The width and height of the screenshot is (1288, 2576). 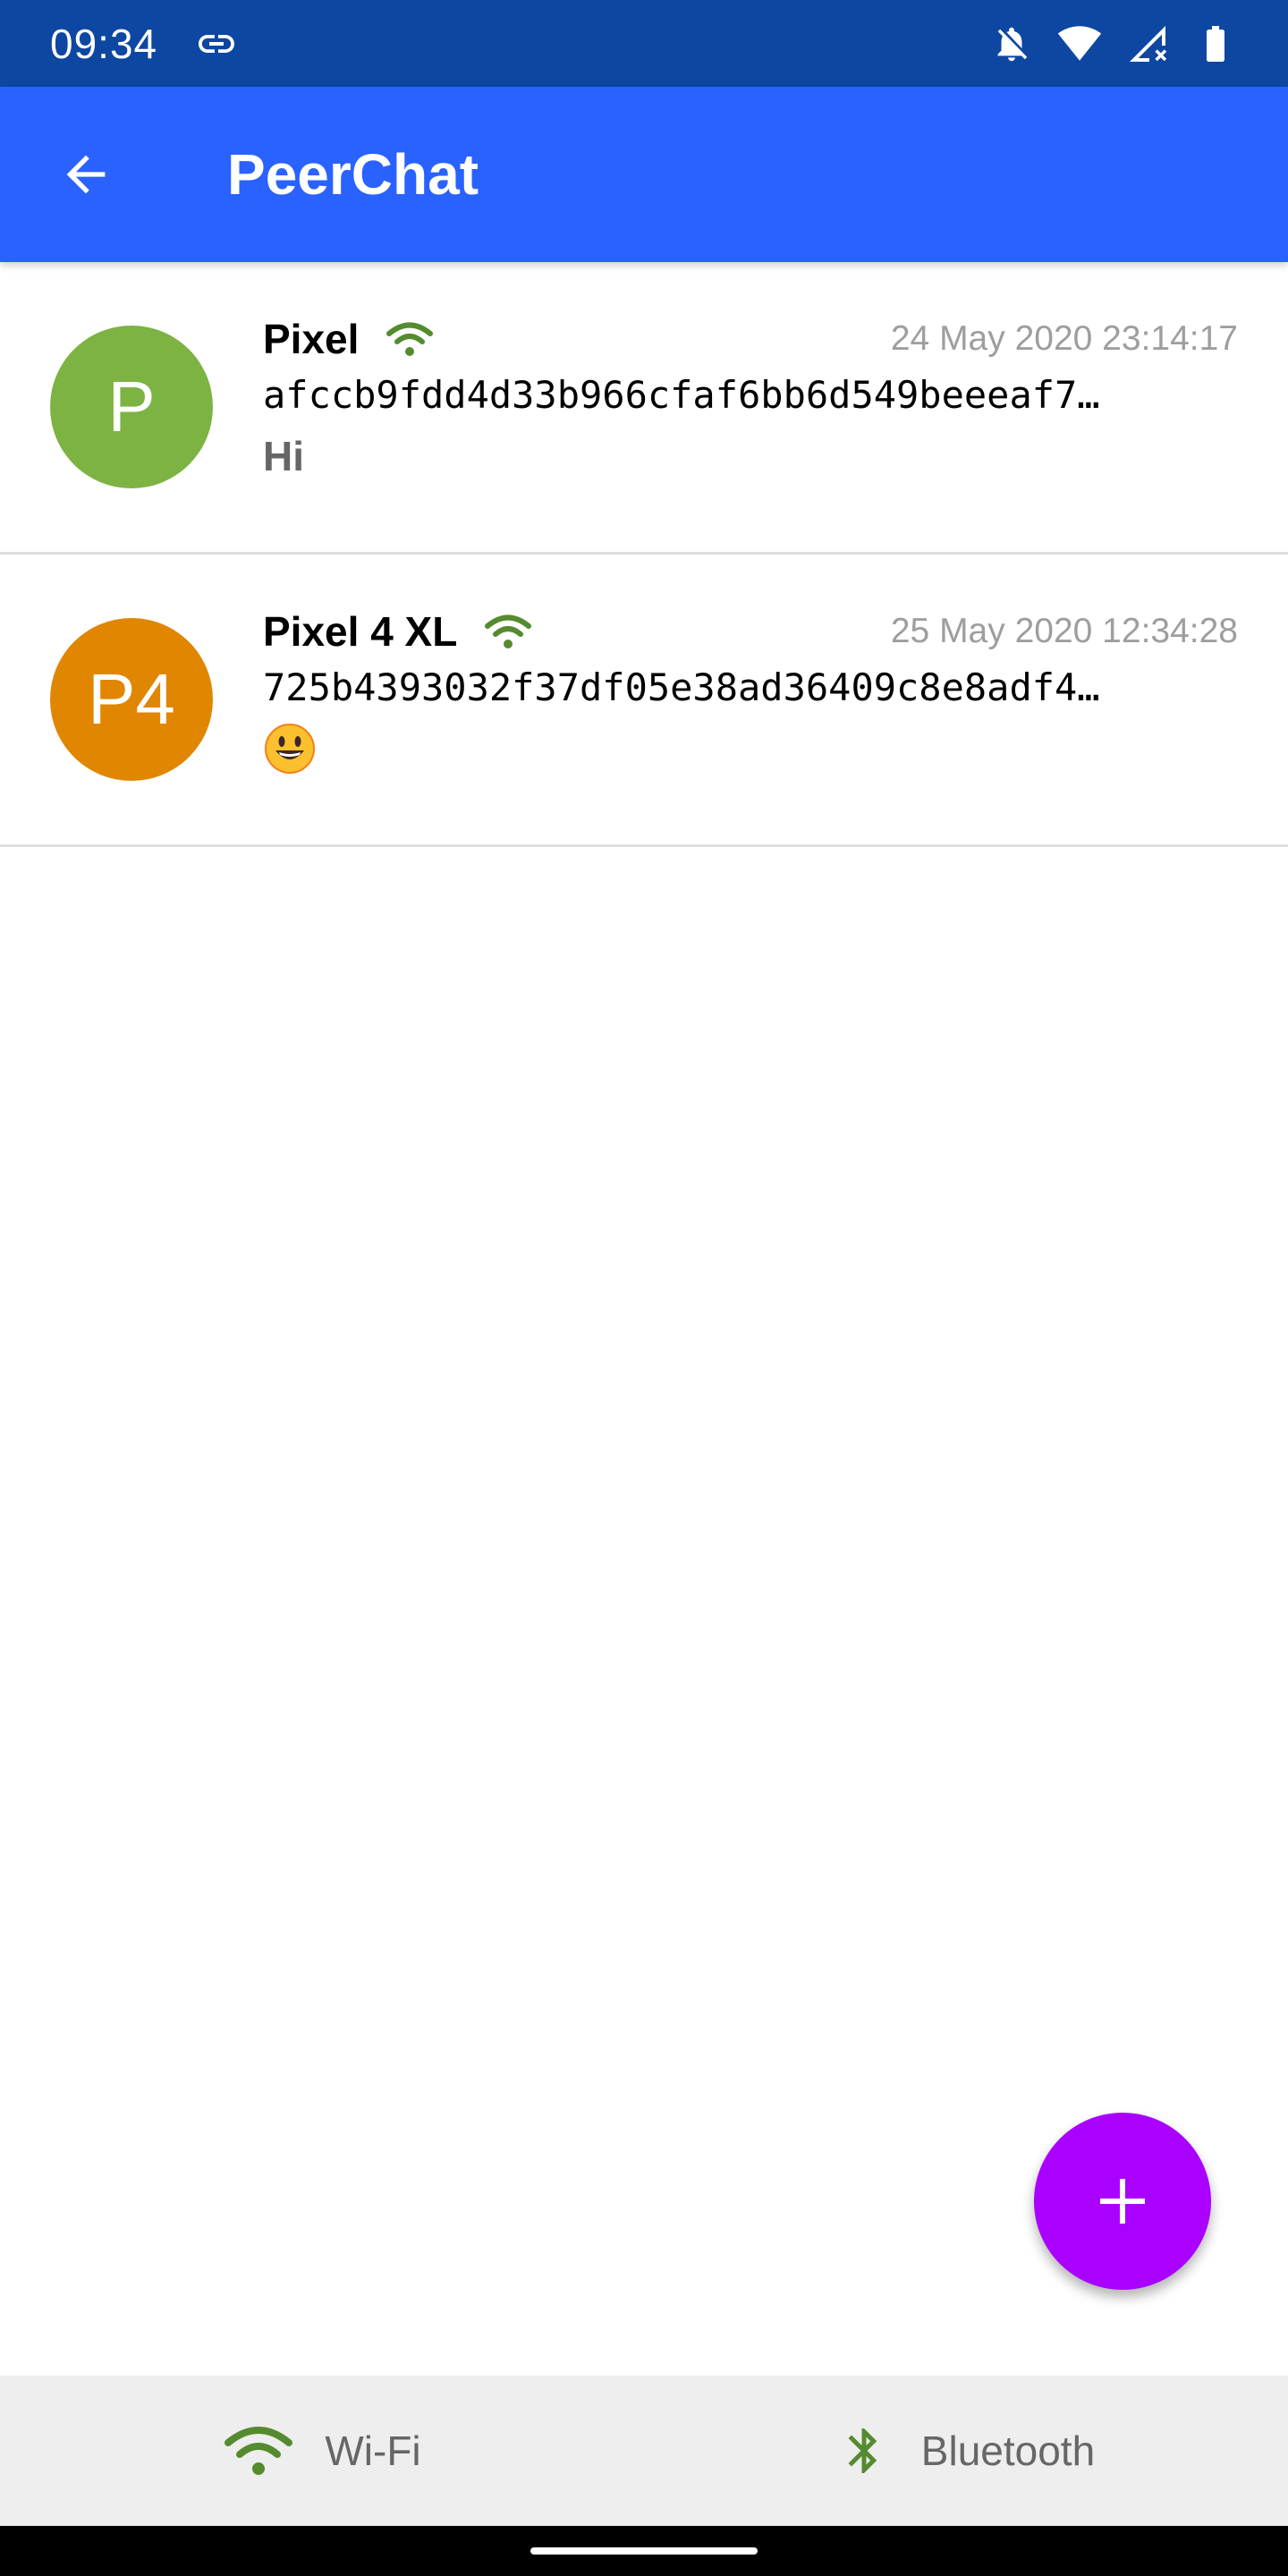 I want to click on status-bar: 09:34, so click(x=644, y=43).